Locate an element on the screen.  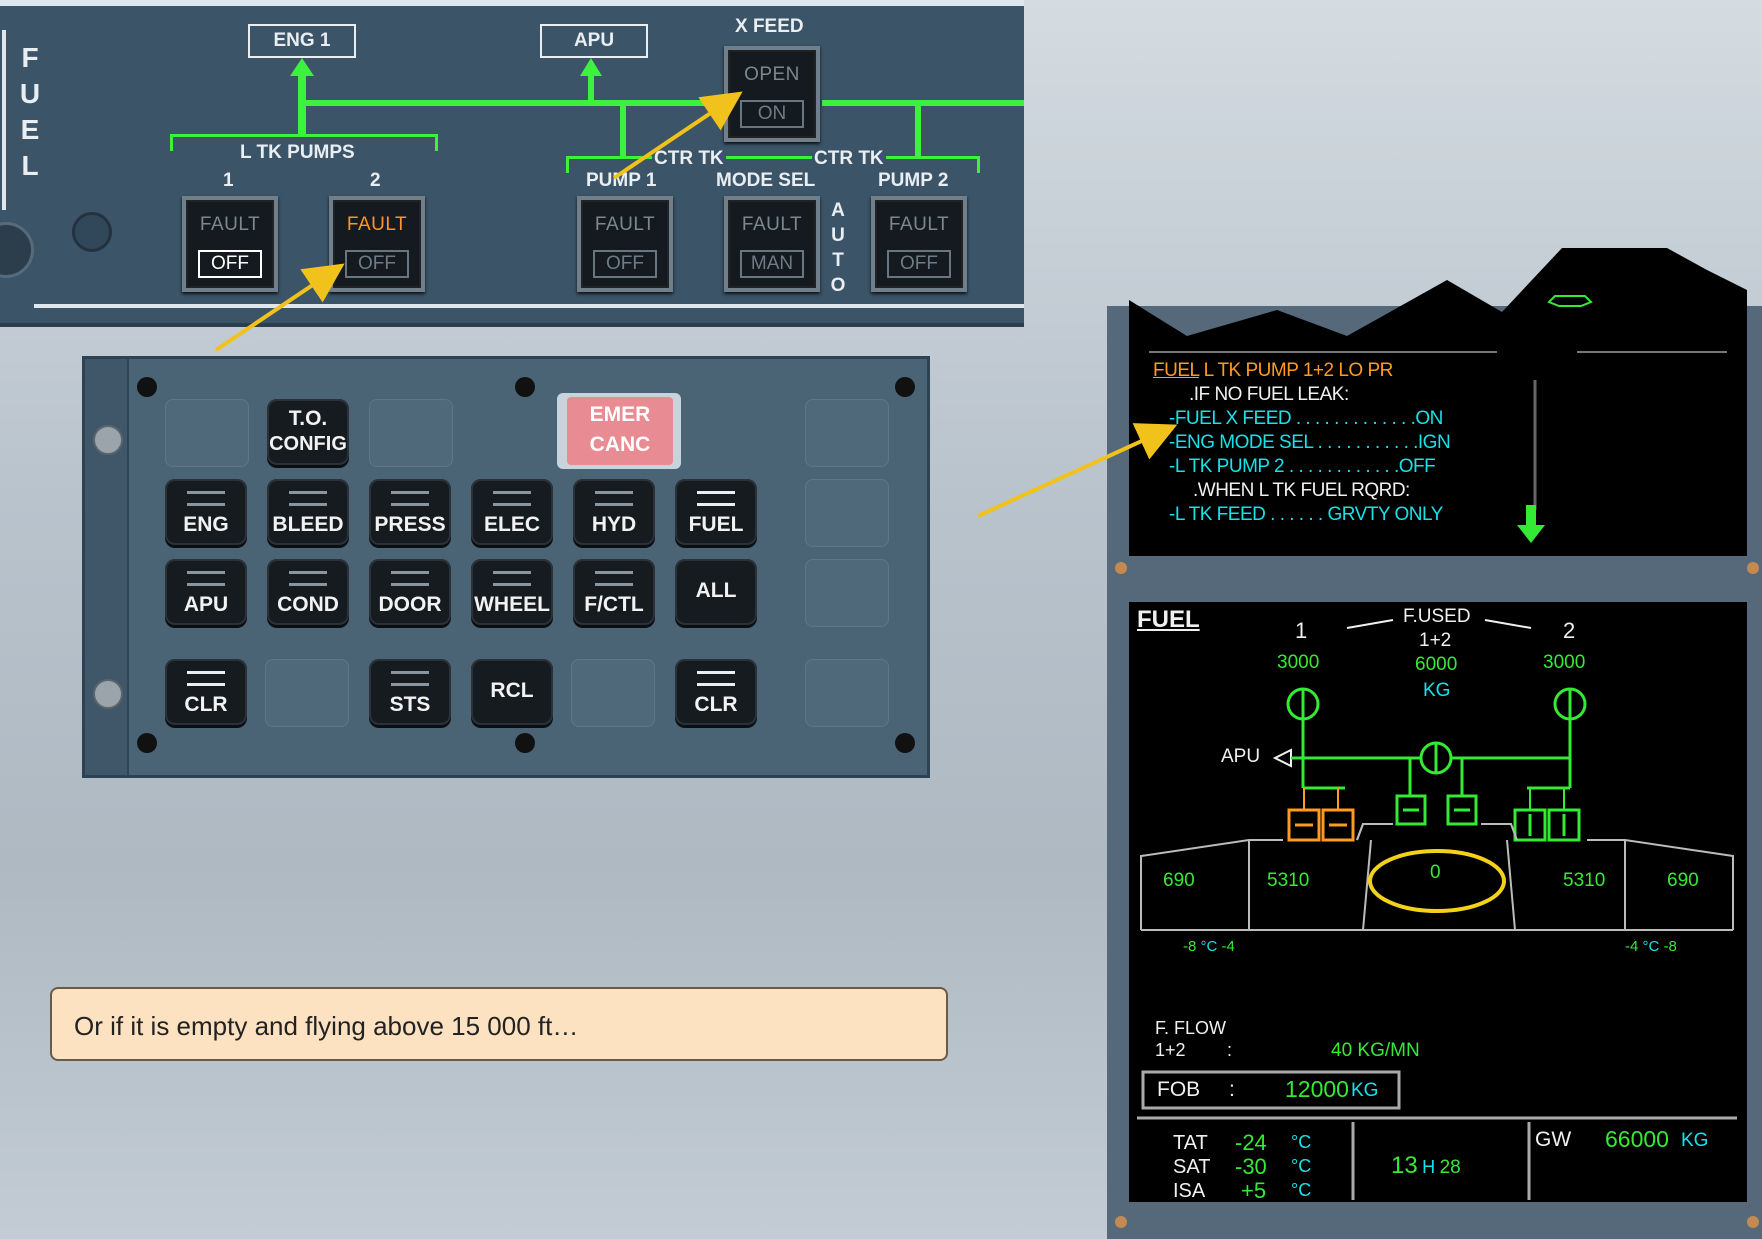
rail-screw-icon is located at coordinates (108, 440).